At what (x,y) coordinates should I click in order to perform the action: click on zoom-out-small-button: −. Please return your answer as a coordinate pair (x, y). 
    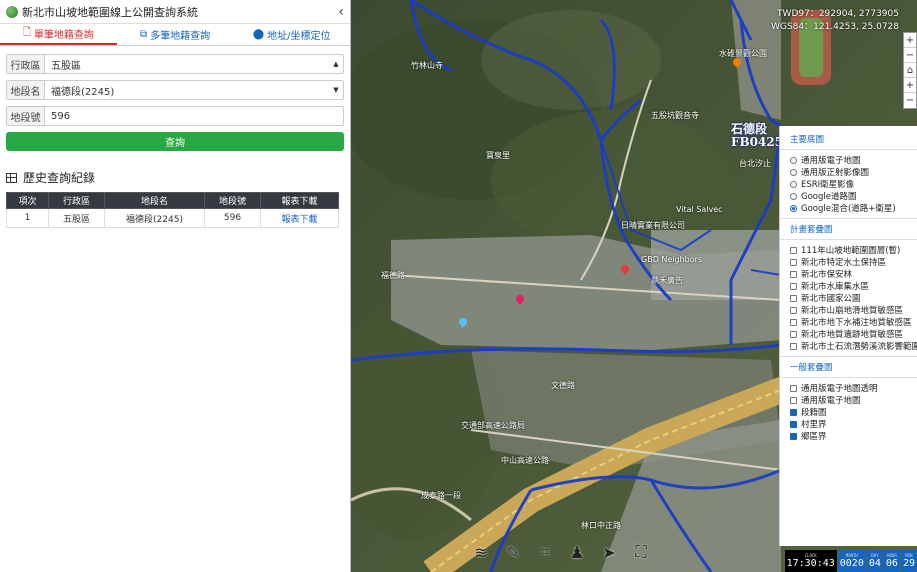
    Looking at the image, I should click on (910, 55).